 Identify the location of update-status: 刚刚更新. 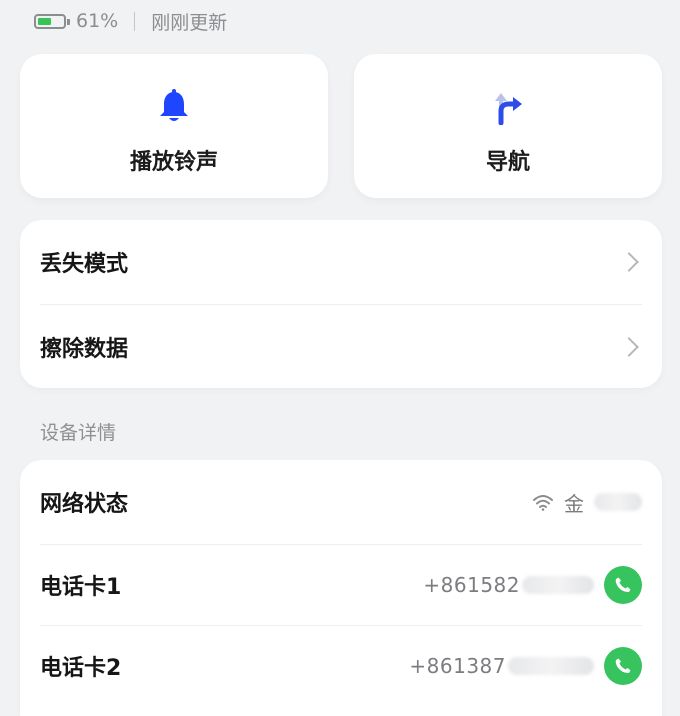
(189, 22).